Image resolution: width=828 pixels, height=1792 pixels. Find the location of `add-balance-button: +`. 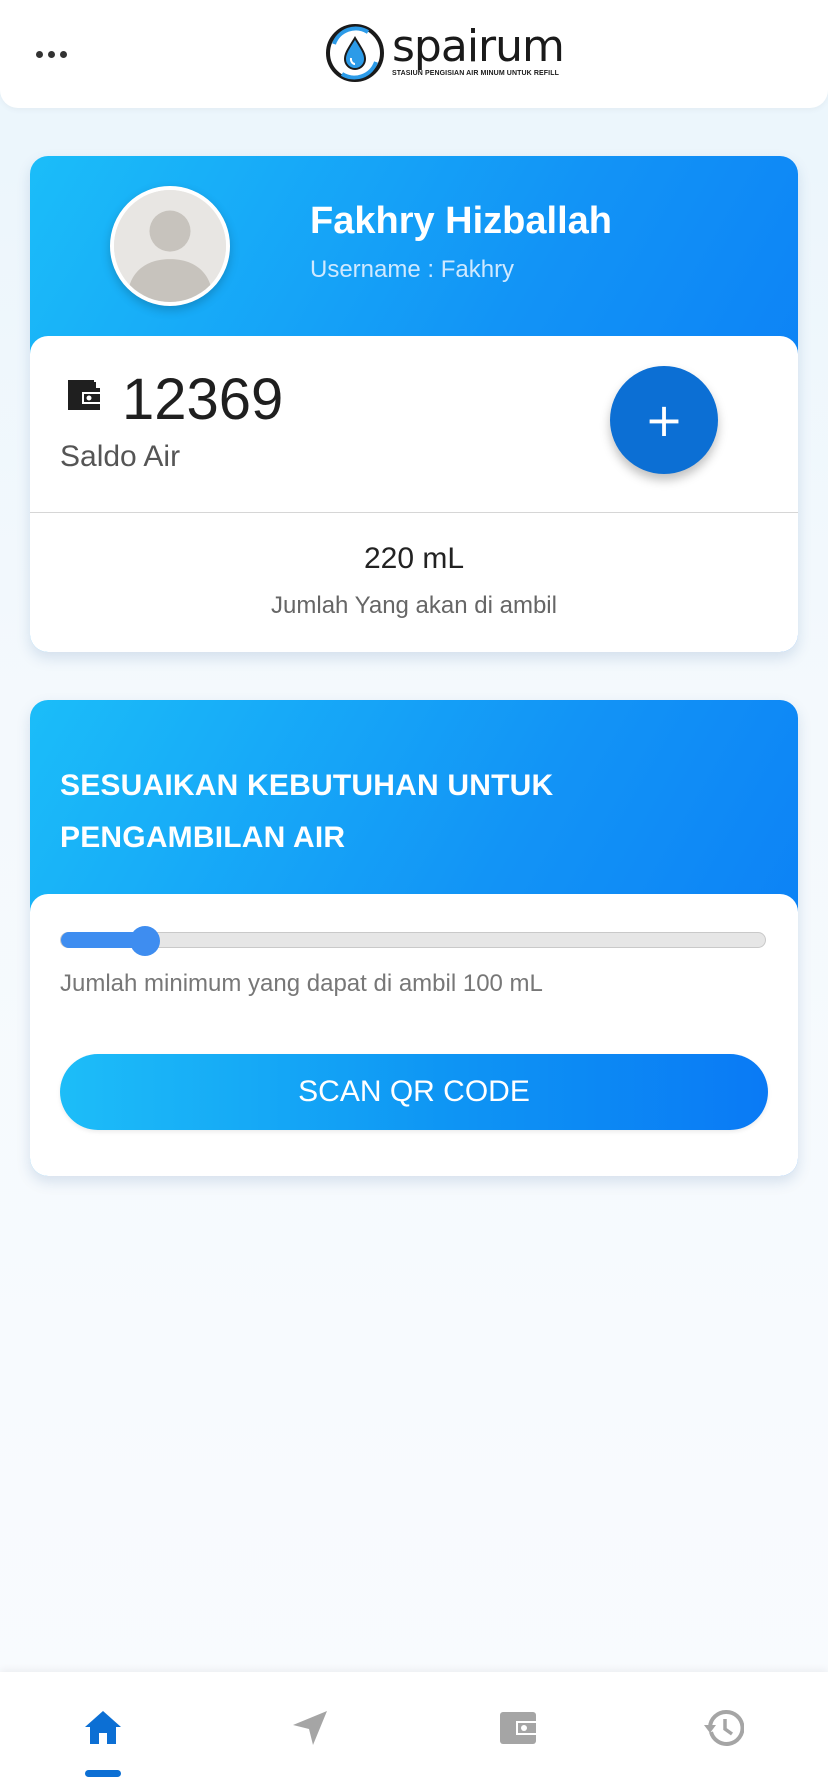

add-balance-button: + is located at coordinates (664, 420).